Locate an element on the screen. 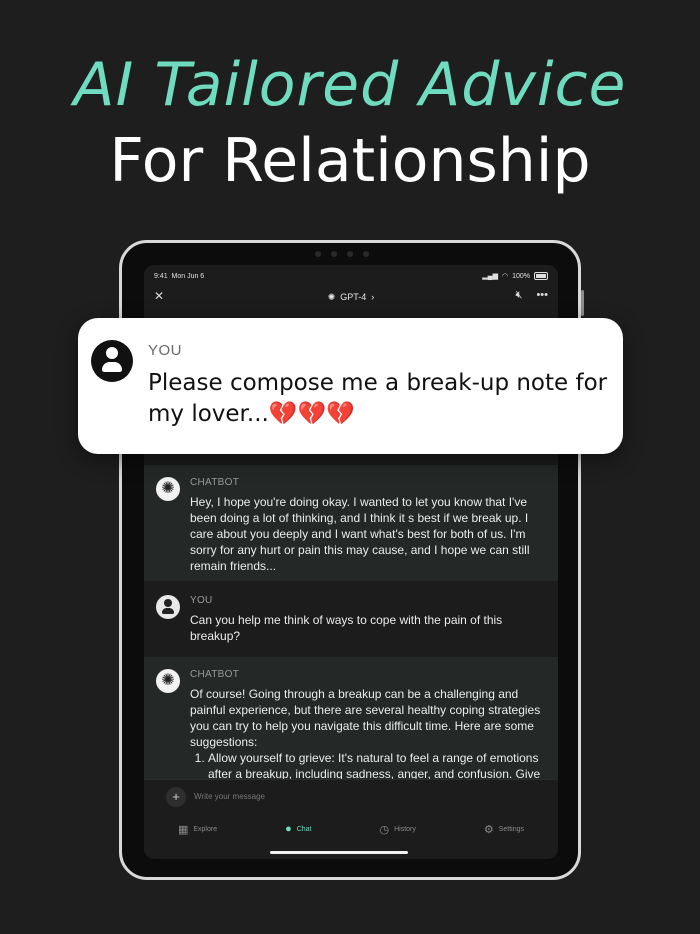  tab-chat: ● Chat is located at coordinates (298, 829).